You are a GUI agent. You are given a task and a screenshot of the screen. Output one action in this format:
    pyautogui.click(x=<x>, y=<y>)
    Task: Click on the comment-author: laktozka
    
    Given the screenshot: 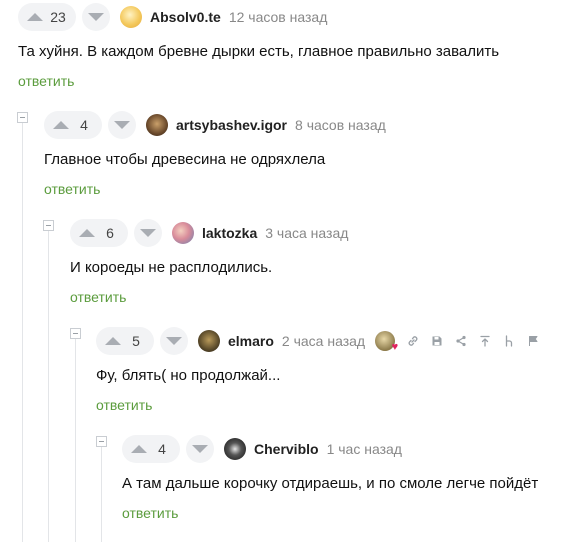 What is the action you would take?
    pyautogui.click(x=229, y=233)
    